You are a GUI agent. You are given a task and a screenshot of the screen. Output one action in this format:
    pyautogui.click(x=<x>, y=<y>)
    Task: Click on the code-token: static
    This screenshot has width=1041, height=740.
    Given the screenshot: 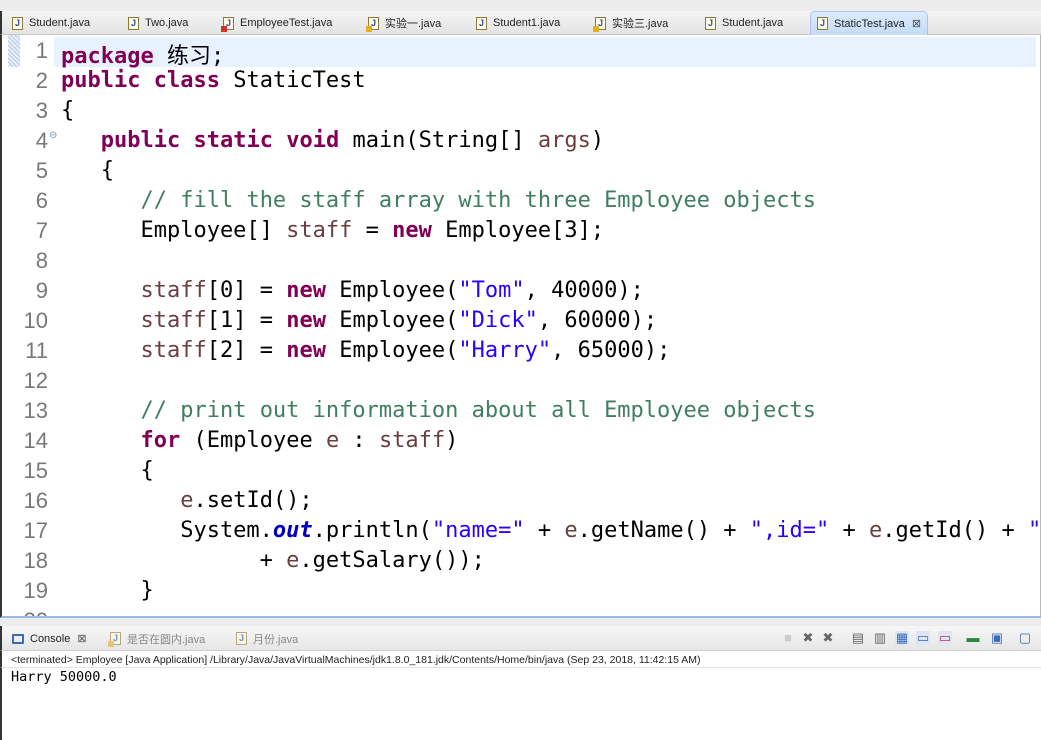 What is the action you would take?
    pyautogui.click(x=233, y=140)
    